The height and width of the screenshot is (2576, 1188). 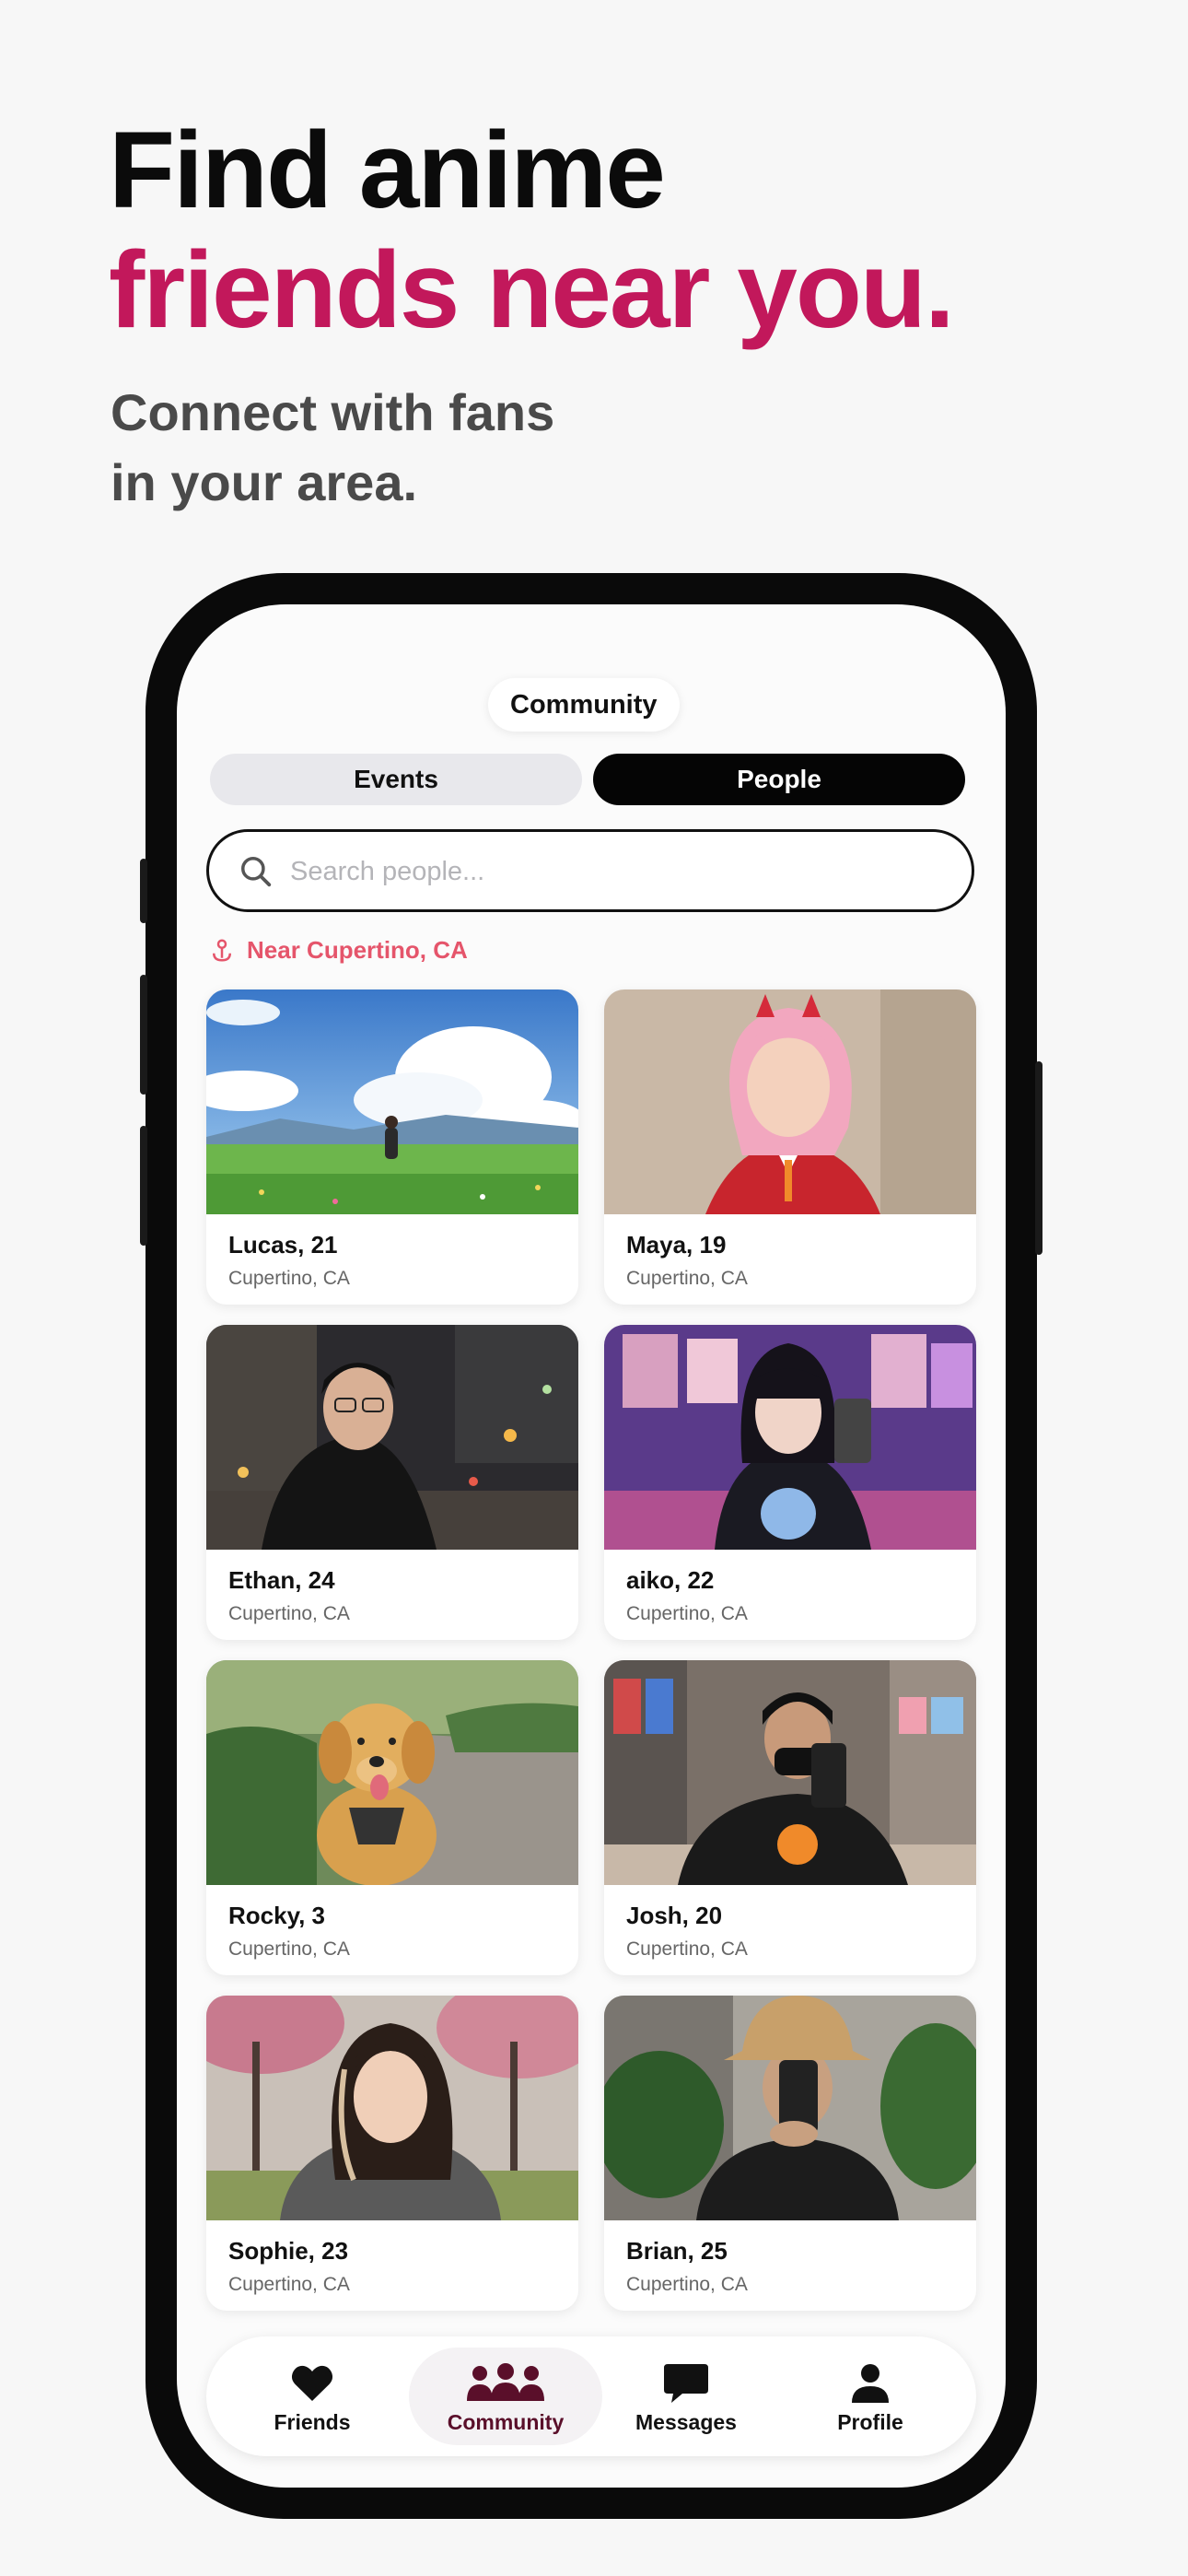 I want to click on tab-friends: Friends, so click(x=312, y=2396).